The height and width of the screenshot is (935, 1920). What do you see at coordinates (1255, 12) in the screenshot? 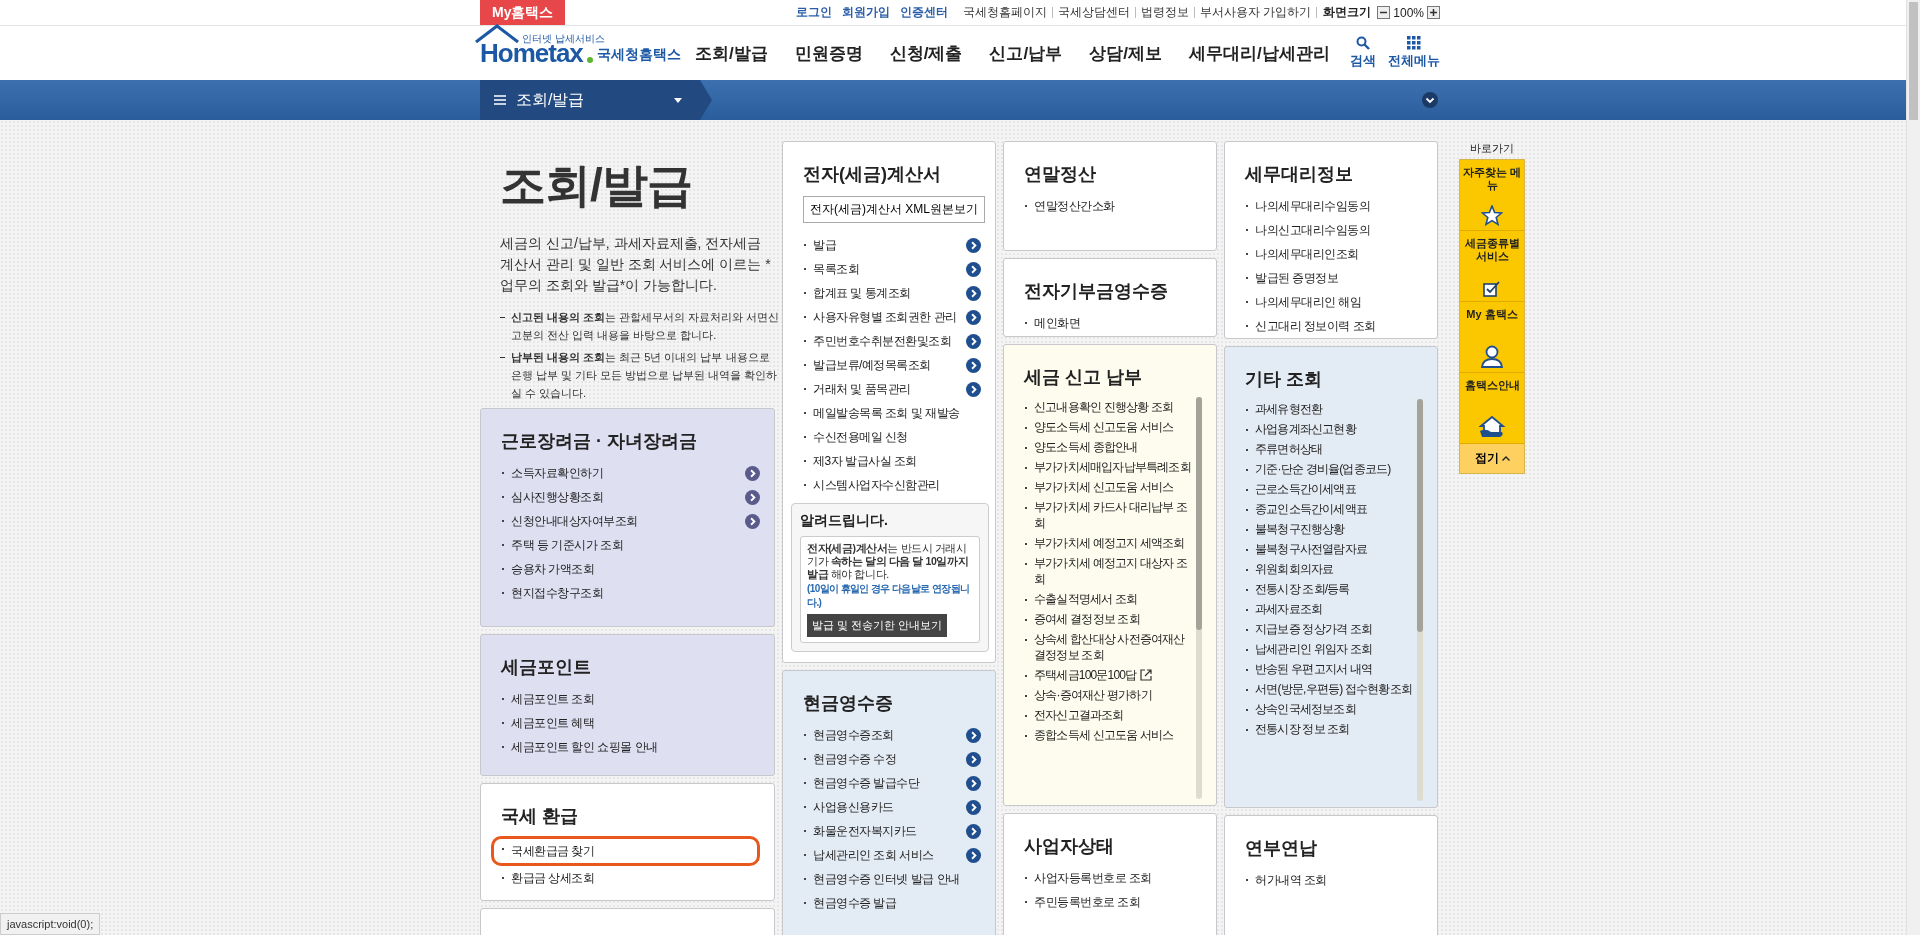
I see `site-link: 부서사용자 가입하기` at bounding box center [1255, 12].